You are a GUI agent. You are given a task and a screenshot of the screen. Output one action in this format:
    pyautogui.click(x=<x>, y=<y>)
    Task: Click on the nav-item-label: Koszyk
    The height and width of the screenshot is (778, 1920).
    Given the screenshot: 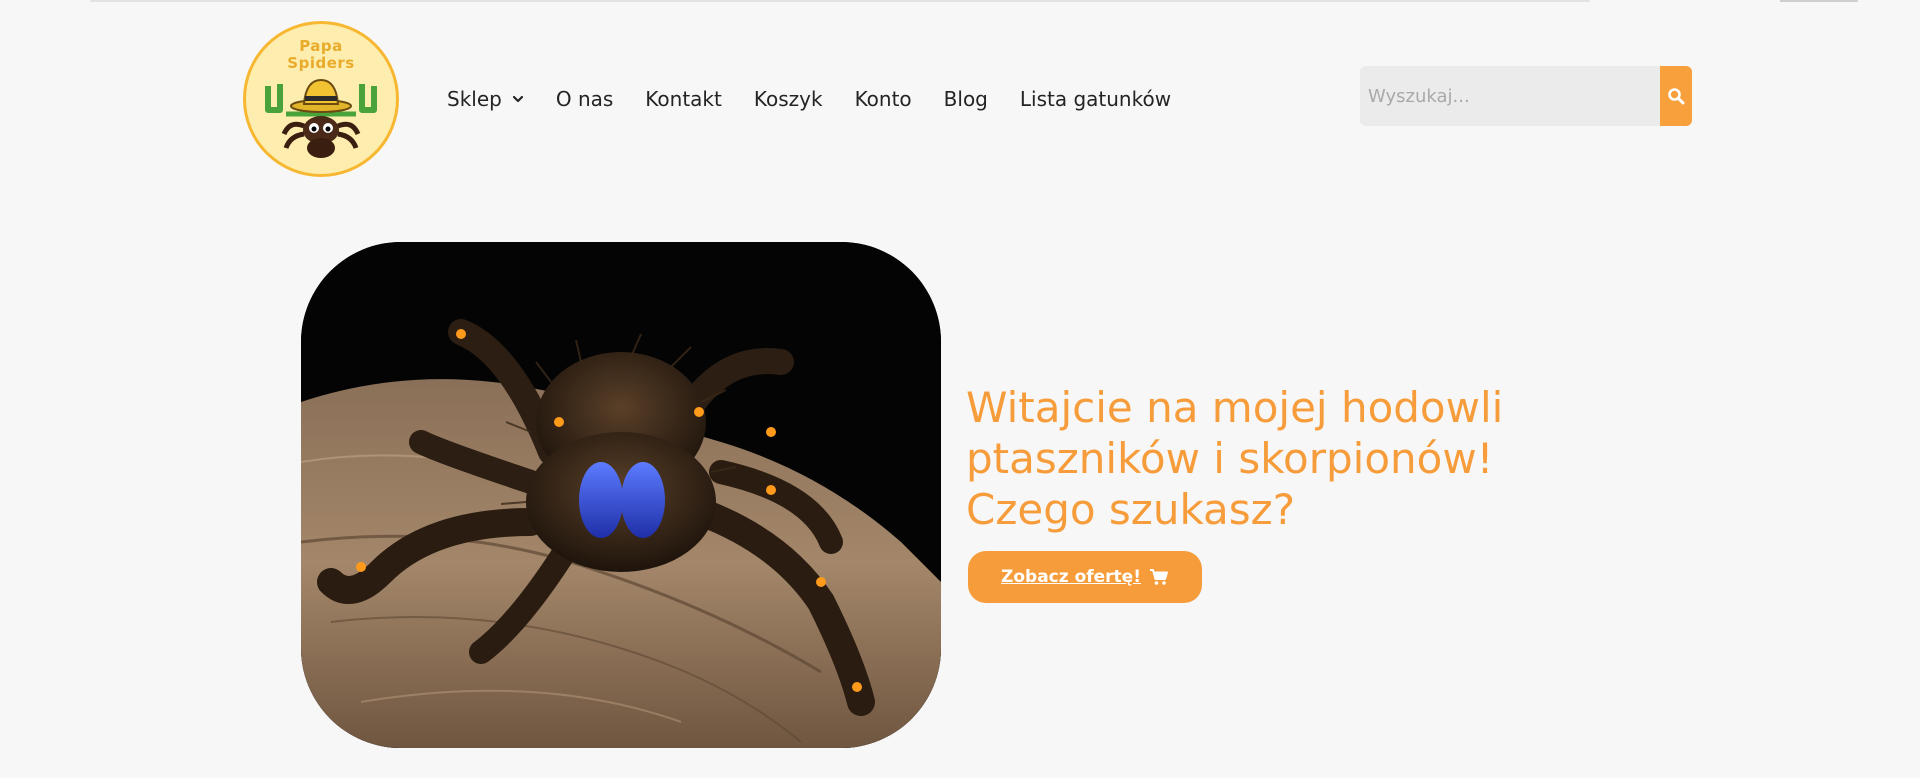 What is the action you would take?
    pyautogui.click(x=788, y=99)
    